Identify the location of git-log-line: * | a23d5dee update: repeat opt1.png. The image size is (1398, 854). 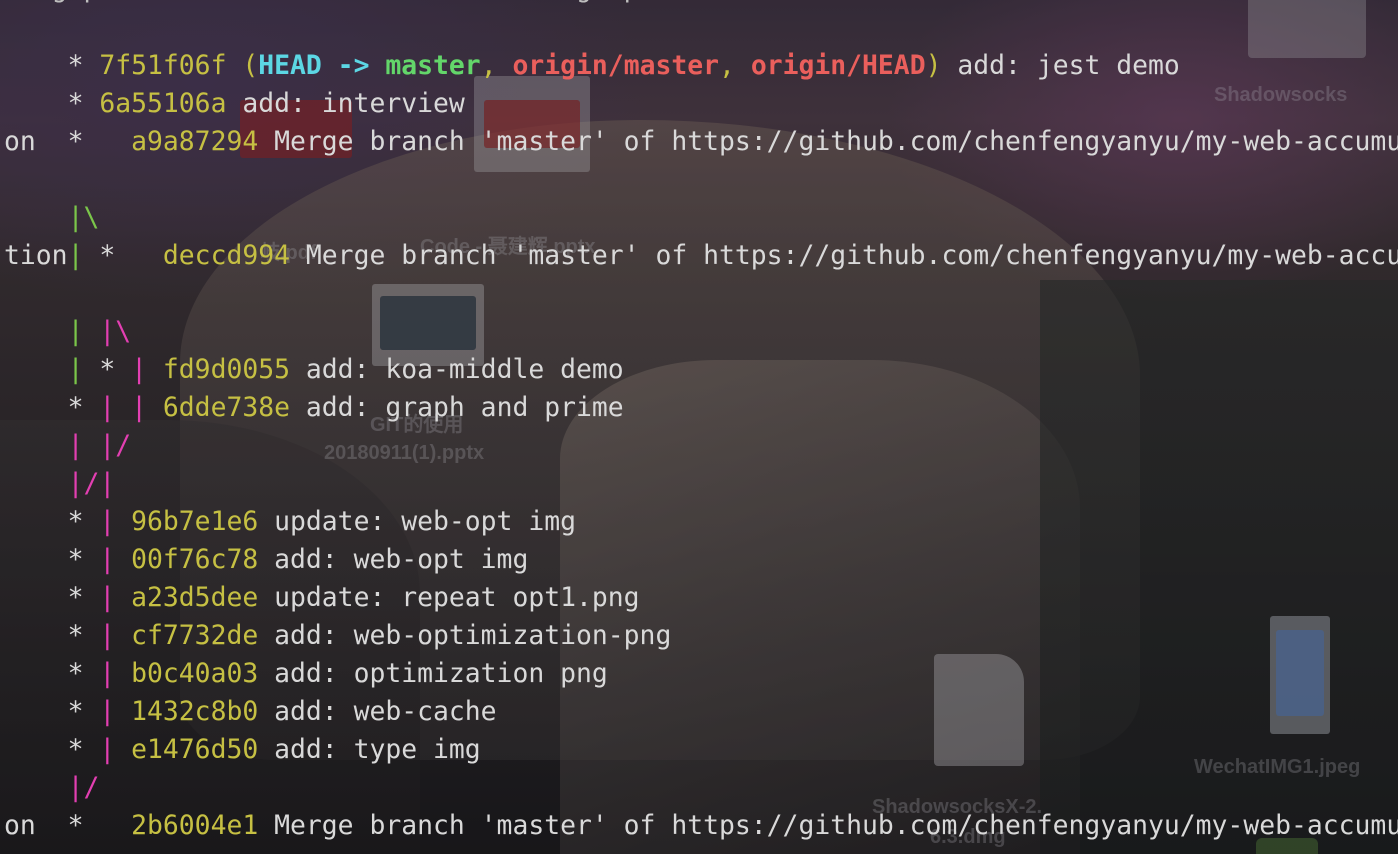
(322, 577).